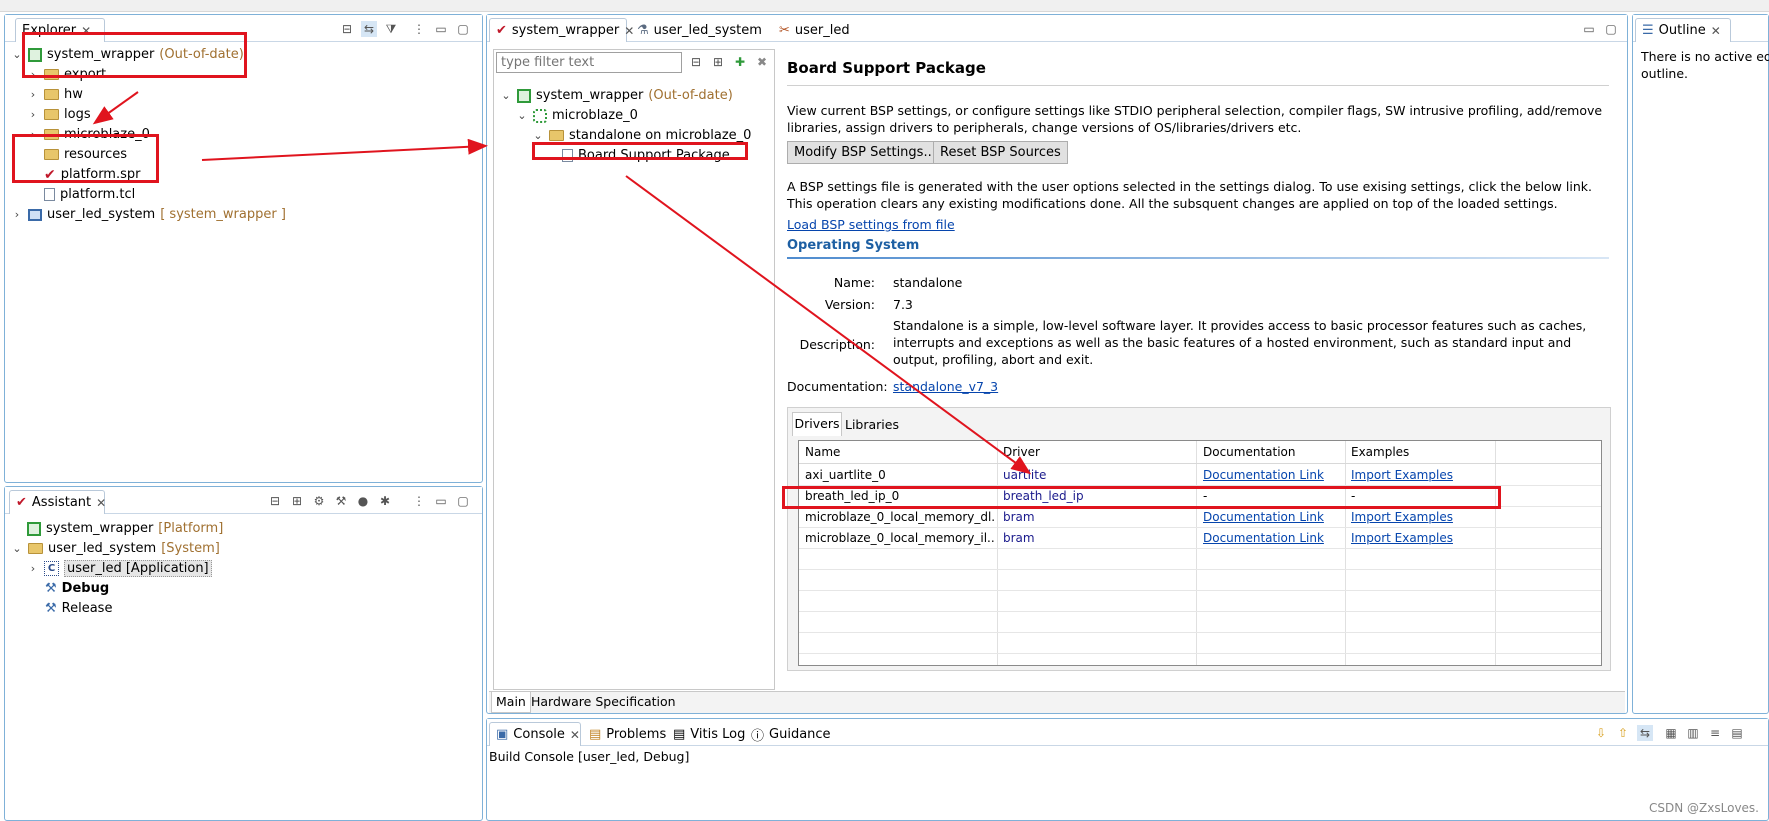 The image size is (1769, 821). I want to click on arrow-to-editor, so click(344, 149).